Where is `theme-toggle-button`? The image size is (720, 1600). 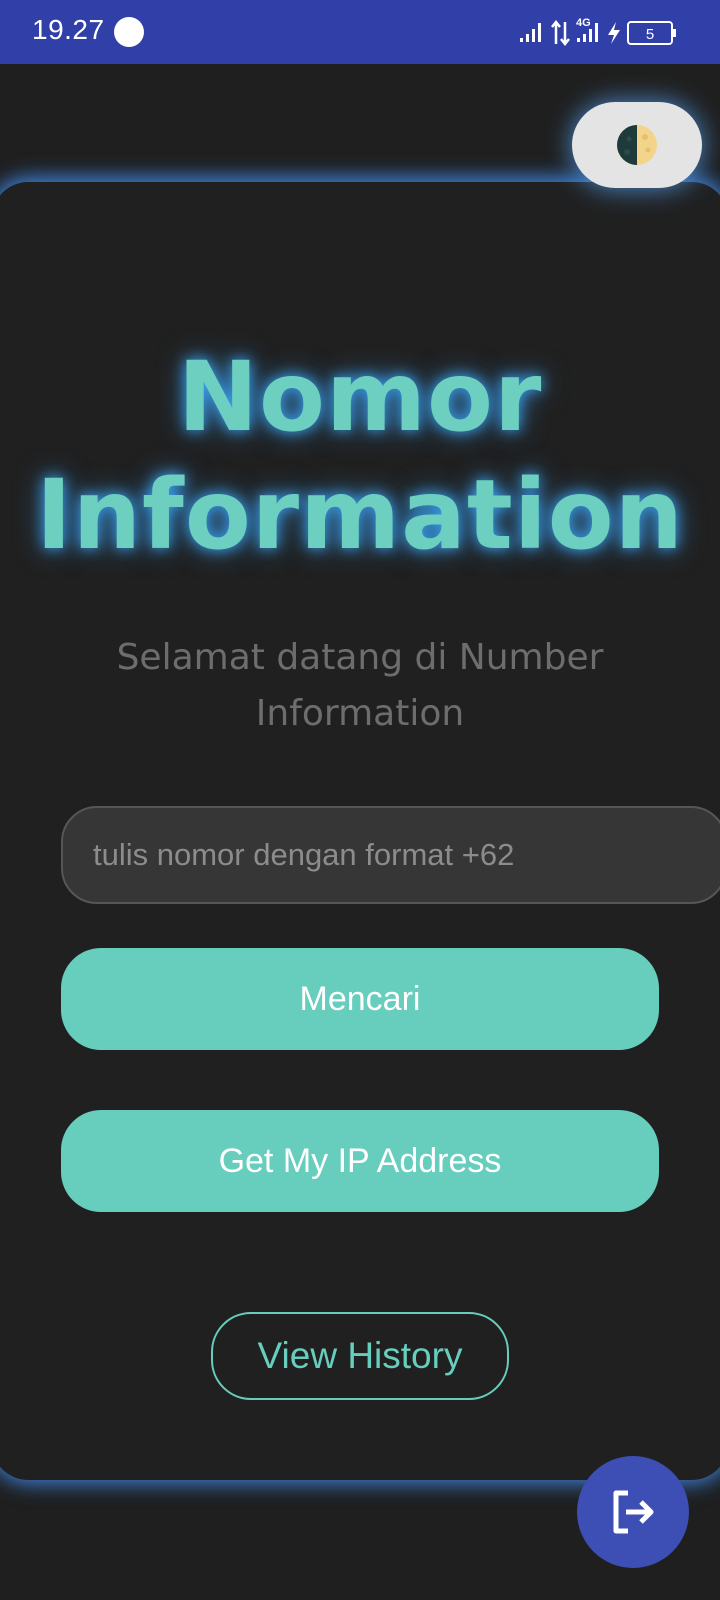 theme-toggle-button is located at coordinates (637, 145).